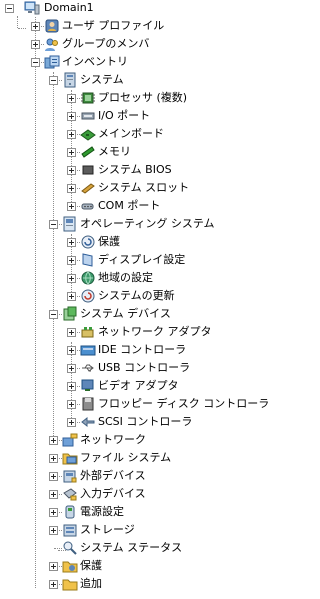 The height and width of the screenshot is (599, 320). What do you see at coordinates (70, 566) in the screenshot?
I see `protection-folder-icon` at bounding box center [70, 566].